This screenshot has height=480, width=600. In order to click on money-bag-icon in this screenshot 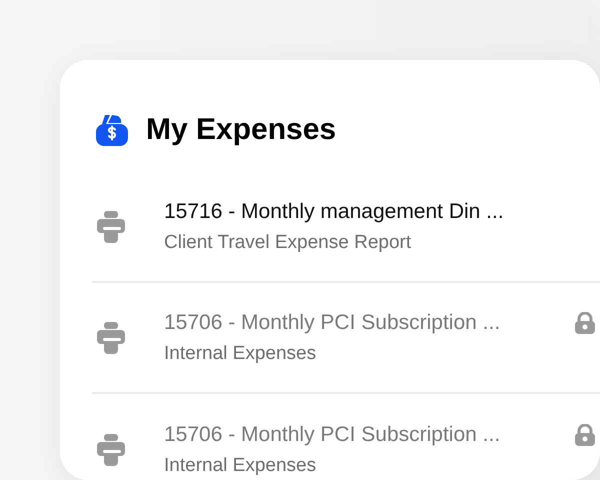, I will do `click(112, 130)`.